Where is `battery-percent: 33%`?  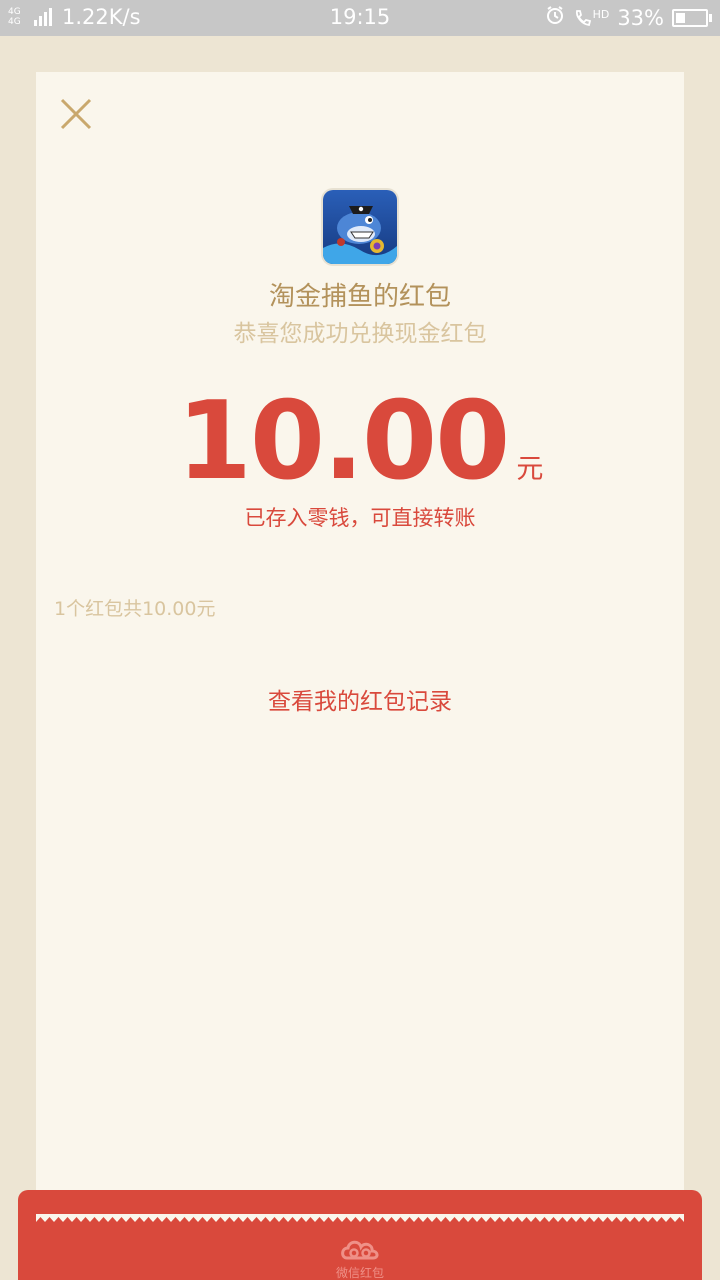 battery-percent: 33% is located at coordinates (640, 17).